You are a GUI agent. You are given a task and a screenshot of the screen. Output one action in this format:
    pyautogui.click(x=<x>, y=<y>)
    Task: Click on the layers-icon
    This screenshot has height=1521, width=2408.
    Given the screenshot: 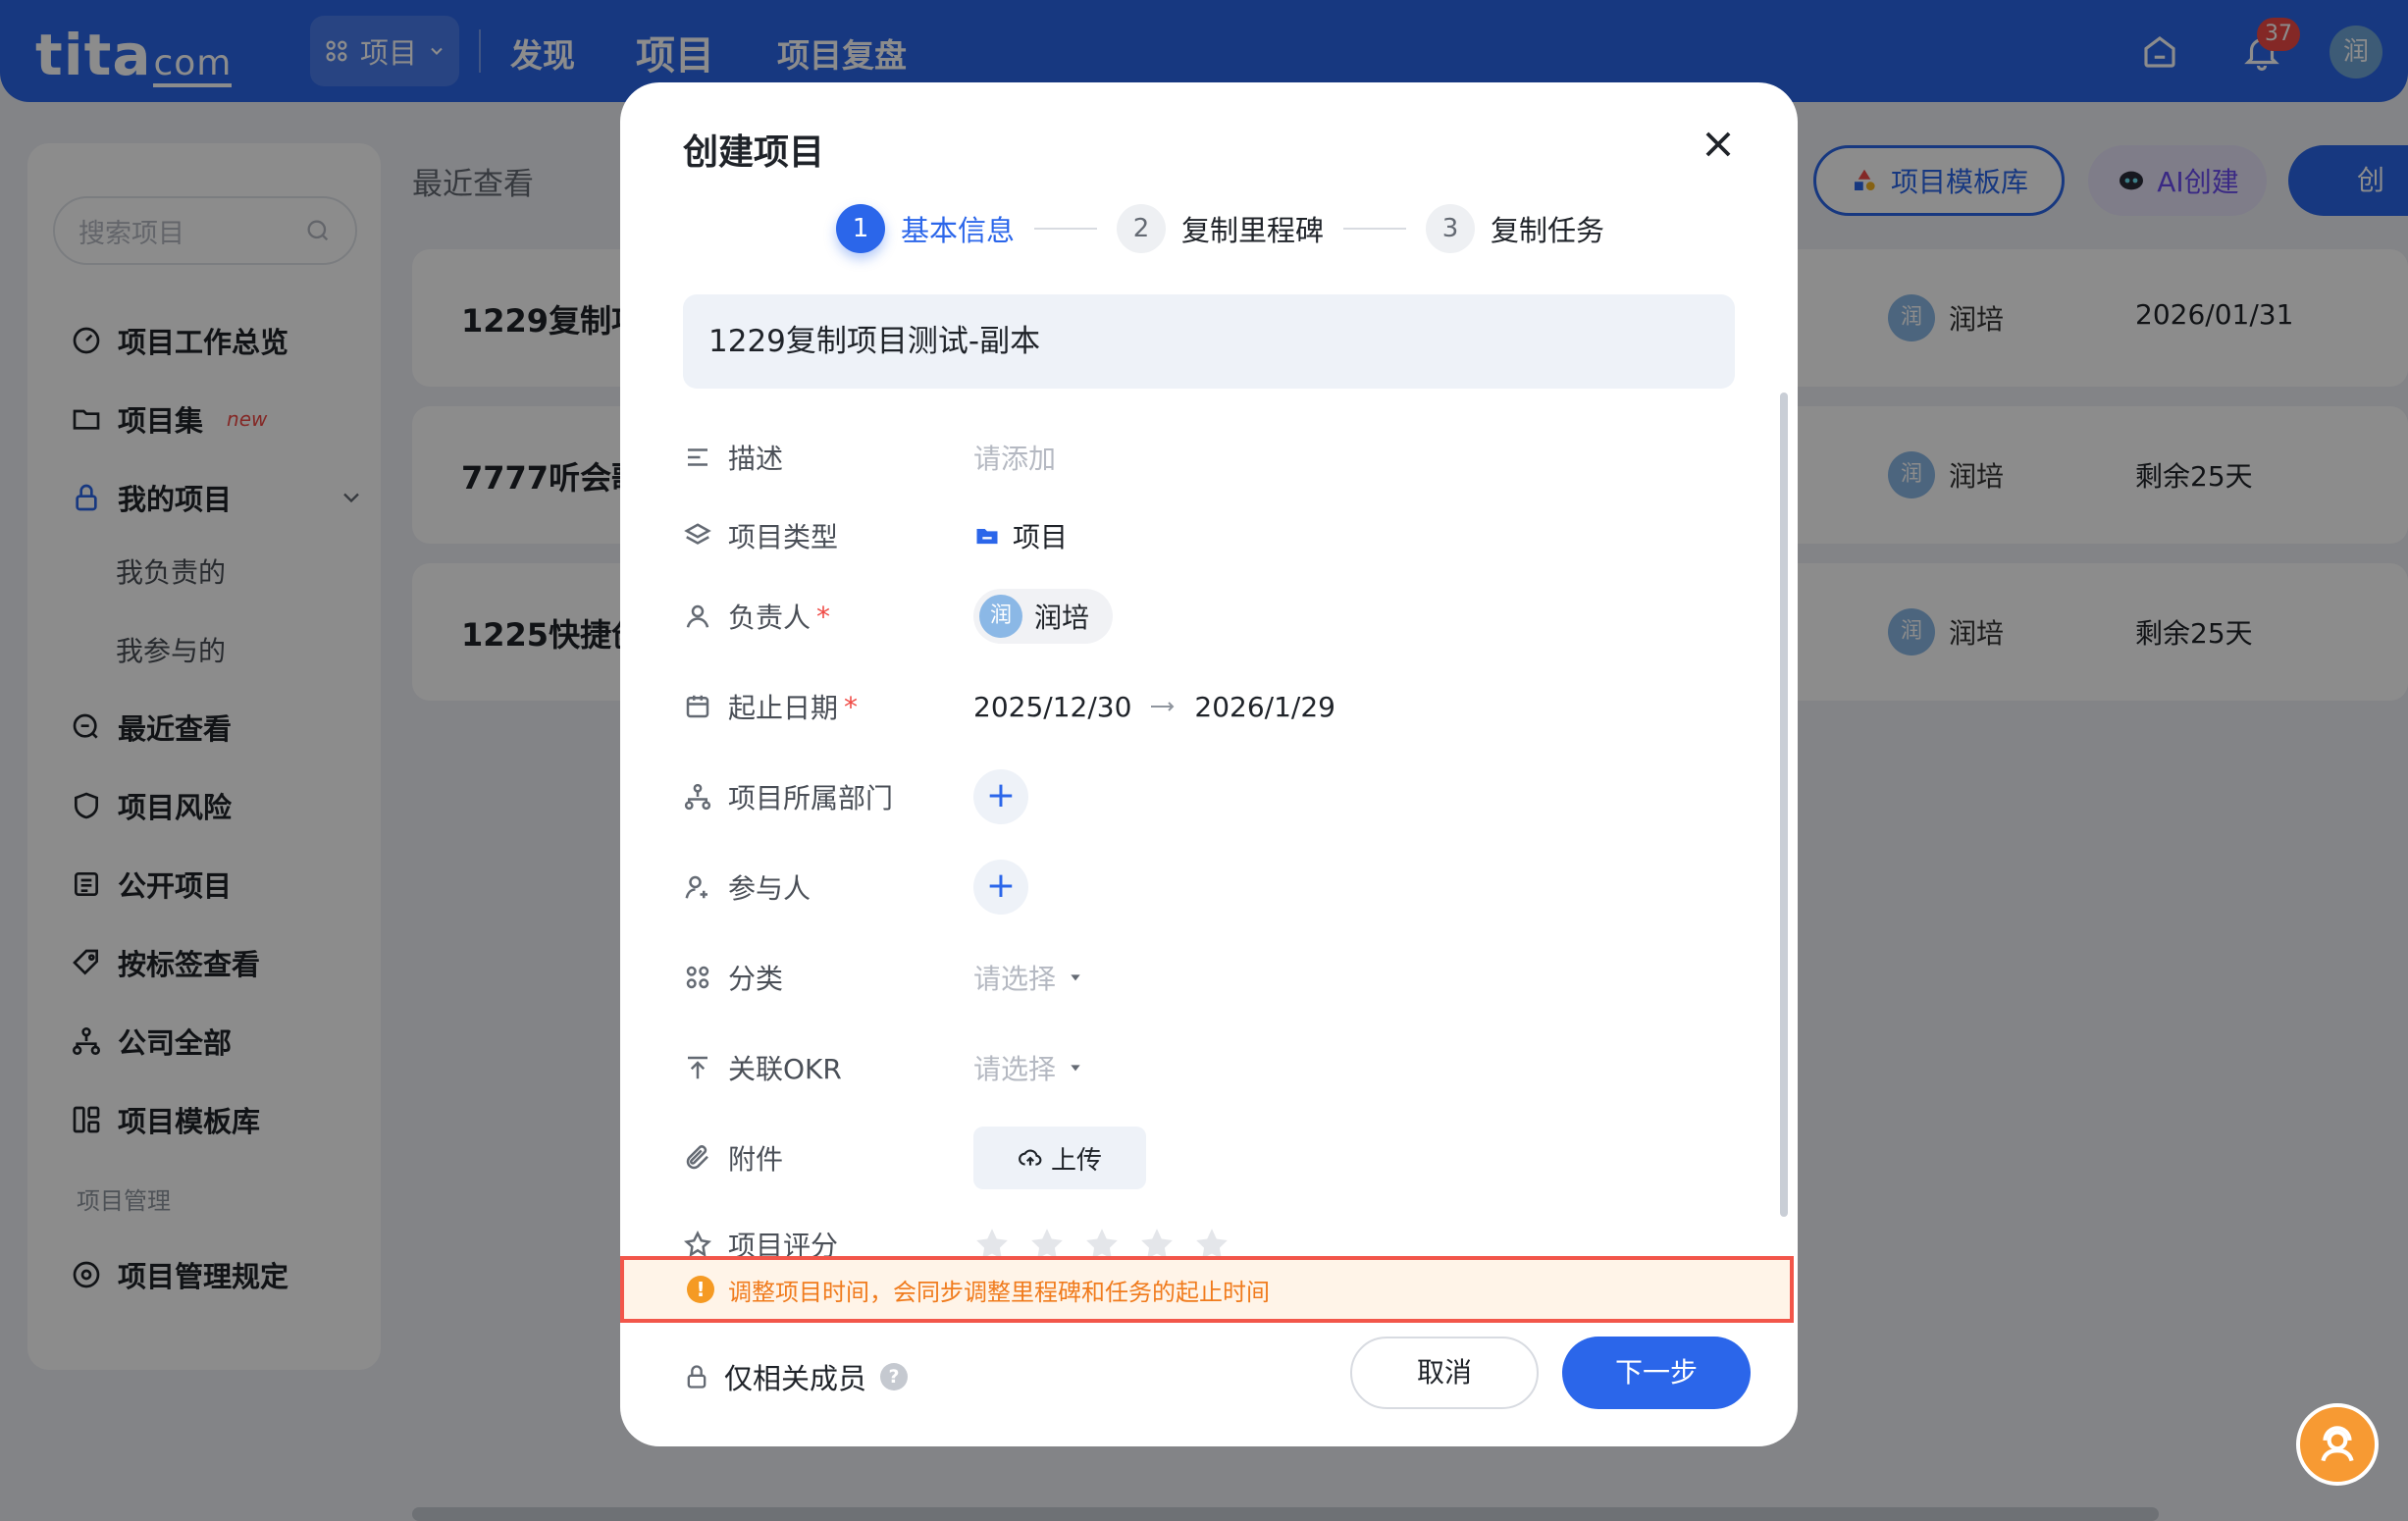 What is the action you would take?
    pyautogui.click(x=697, y=534)
    